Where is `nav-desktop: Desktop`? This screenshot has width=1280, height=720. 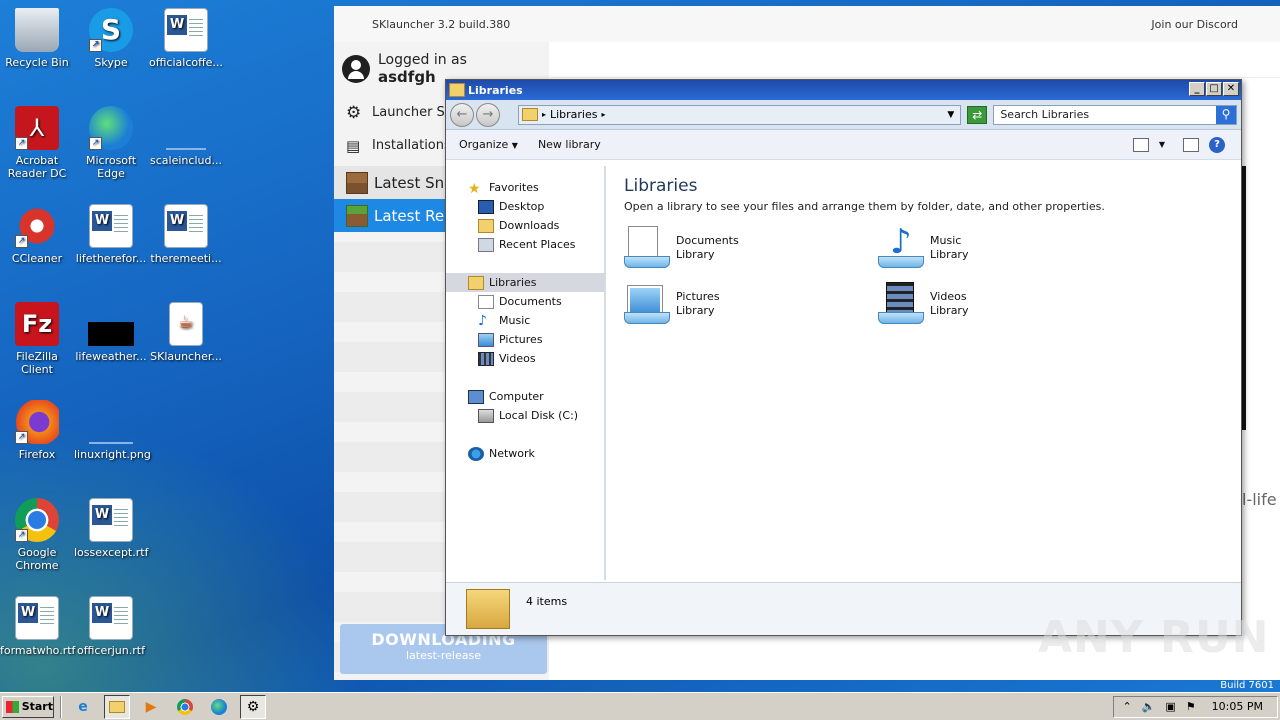 nav-desktop: Desktop is located at coordinates (525, 206).